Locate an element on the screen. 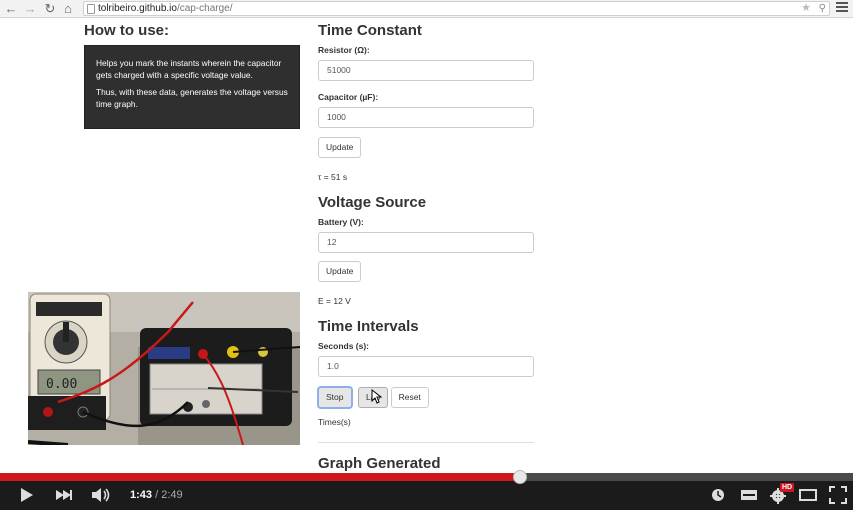 Image resolution: width=853 pixels, height=510 pixels. reload-icon: ↻ is located at coordinates (50, 9).